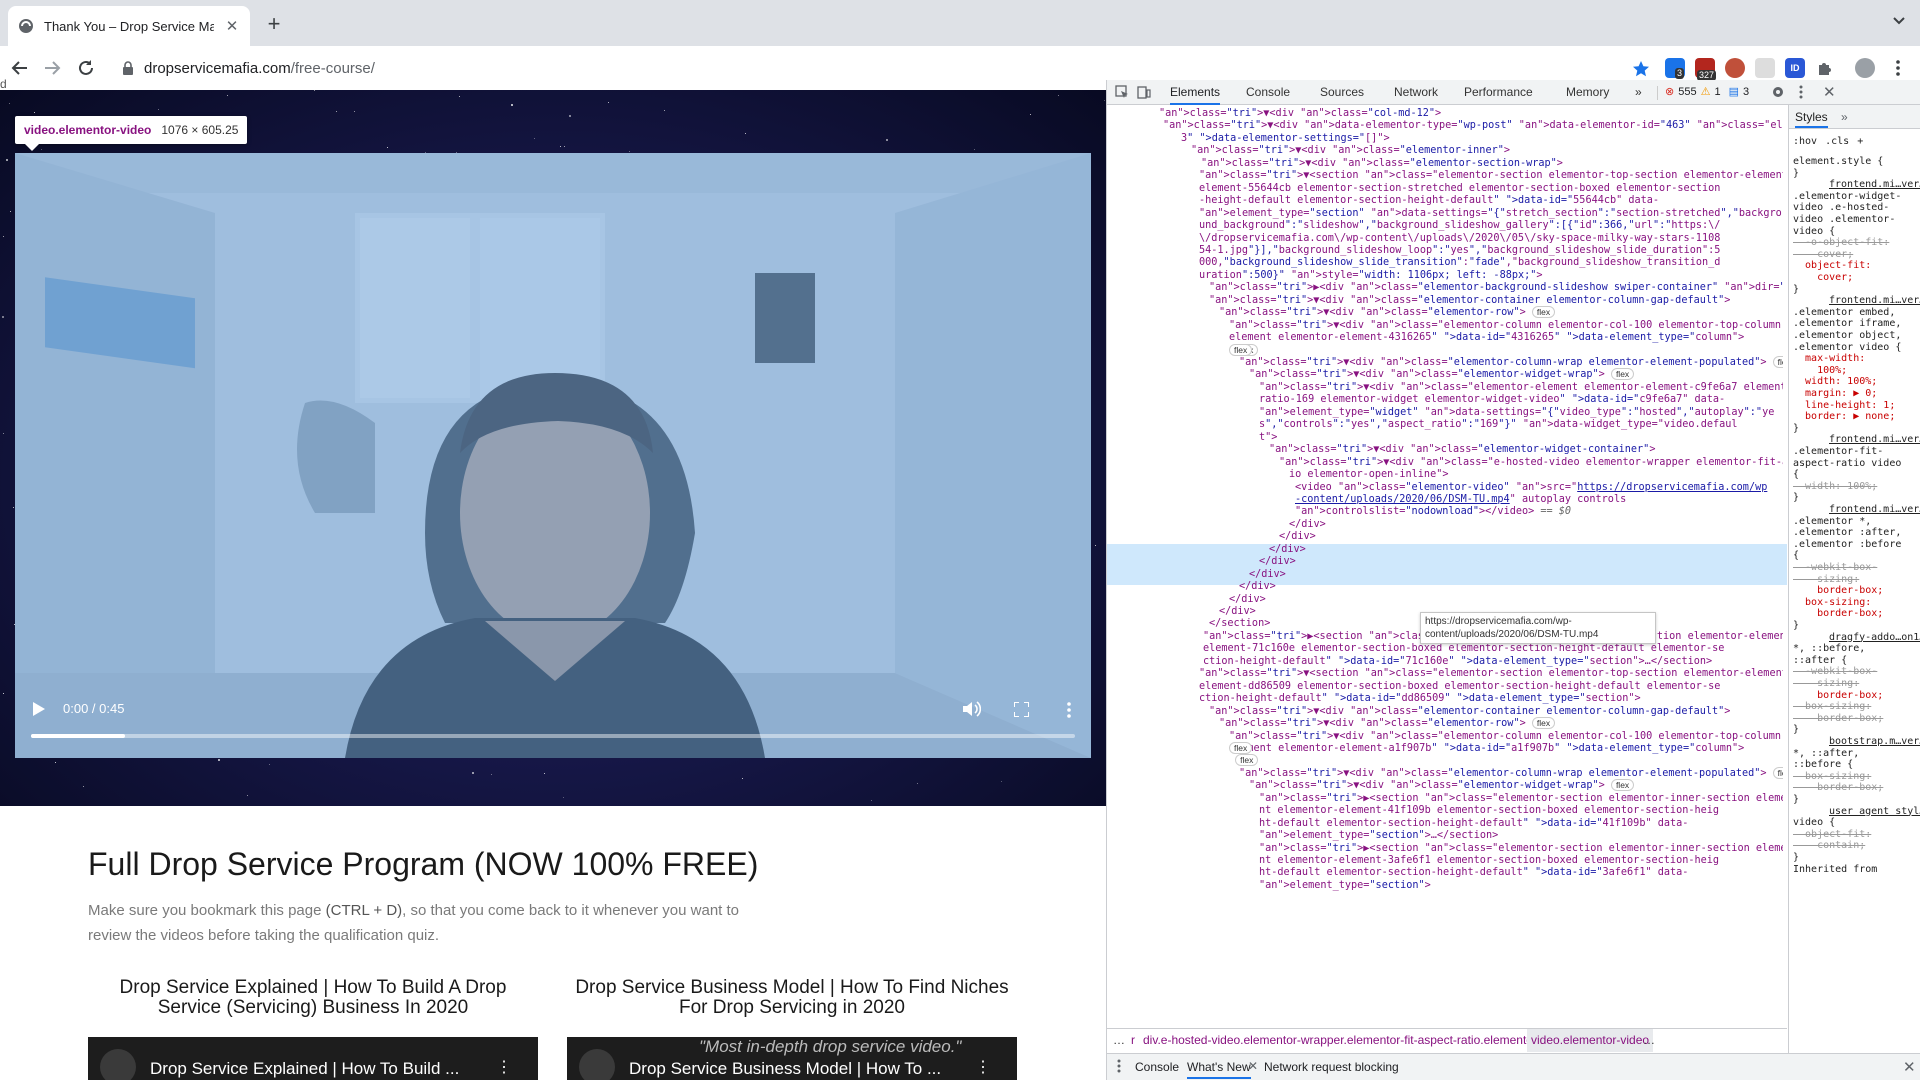  What do you see at coordinates (1706, 69) in the screenshot?
I see `extension-2-icon: 327` at bounding box center [1706, 69].